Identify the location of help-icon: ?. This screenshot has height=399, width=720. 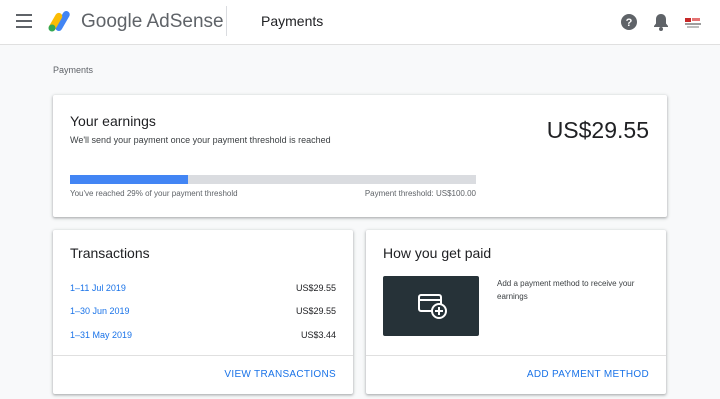
(629, 22).